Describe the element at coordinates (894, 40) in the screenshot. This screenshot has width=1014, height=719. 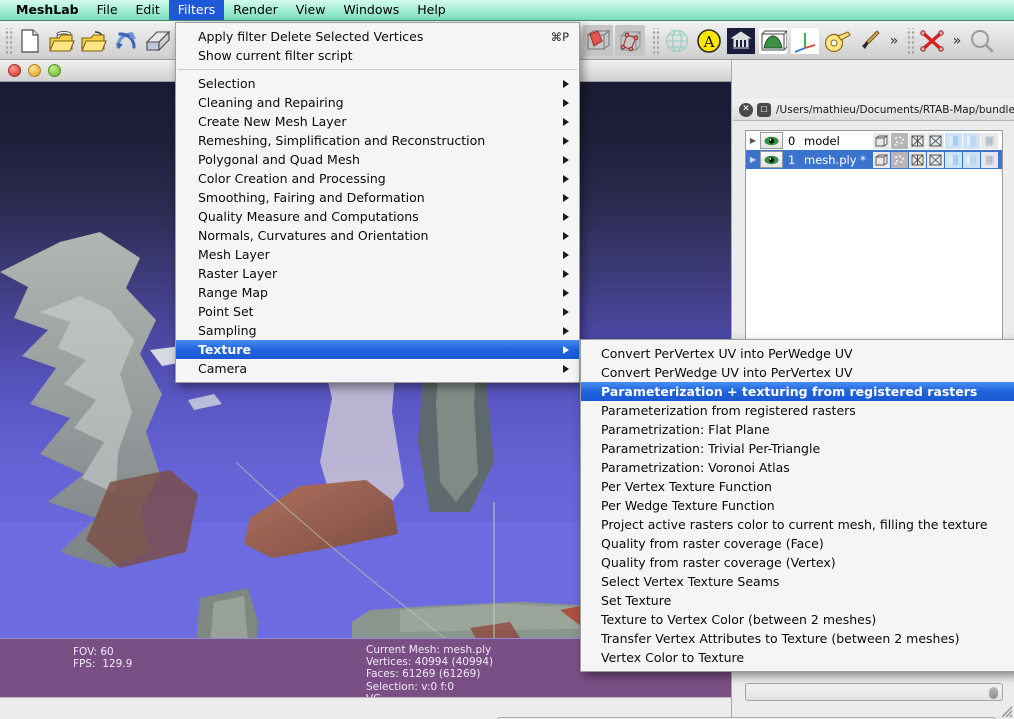
I see `toolbar-overflow-button: »` at that location.